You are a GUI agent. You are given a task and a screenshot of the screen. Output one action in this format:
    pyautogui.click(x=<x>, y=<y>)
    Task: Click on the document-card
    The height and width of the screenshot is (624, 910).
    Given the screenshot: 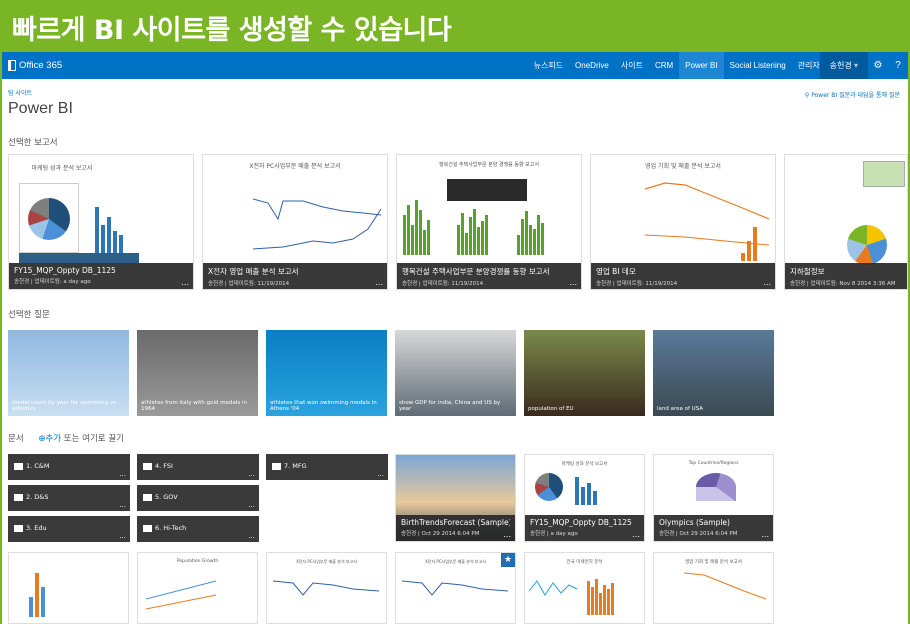 What is the action you would take?
    pyautogui.click(x=68, y=588)
    